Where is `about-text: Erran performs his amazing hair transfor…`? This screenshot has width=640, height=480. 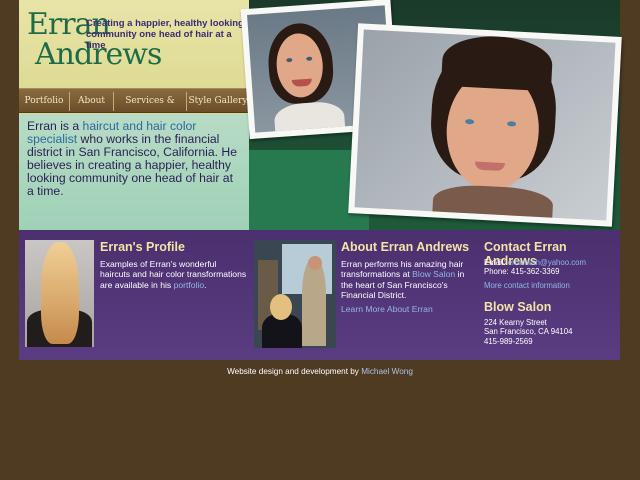 about-text: Erran performs his amazing hair transfor… is located at coordinates (409, 279).